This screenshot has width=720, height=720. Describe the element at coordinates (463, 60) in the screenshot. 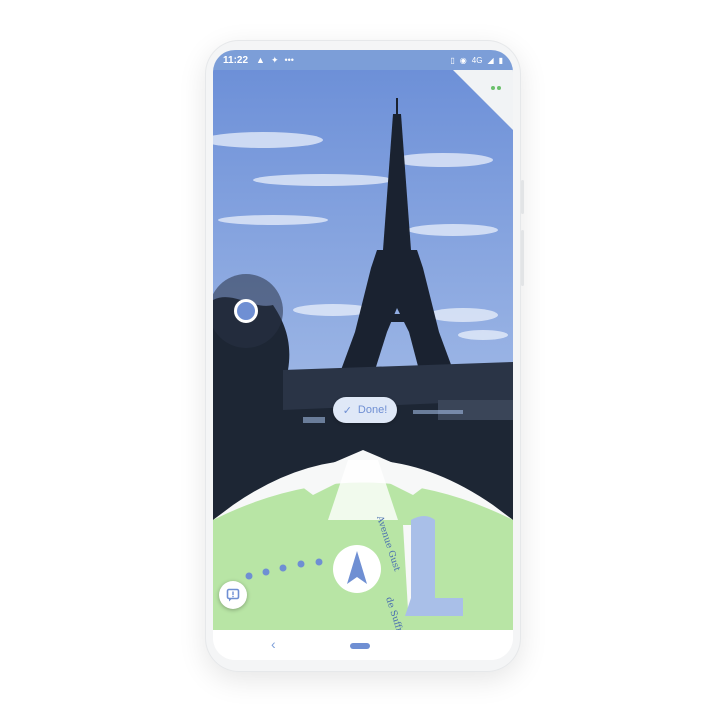

I see `location-icon: ◉` at that location.